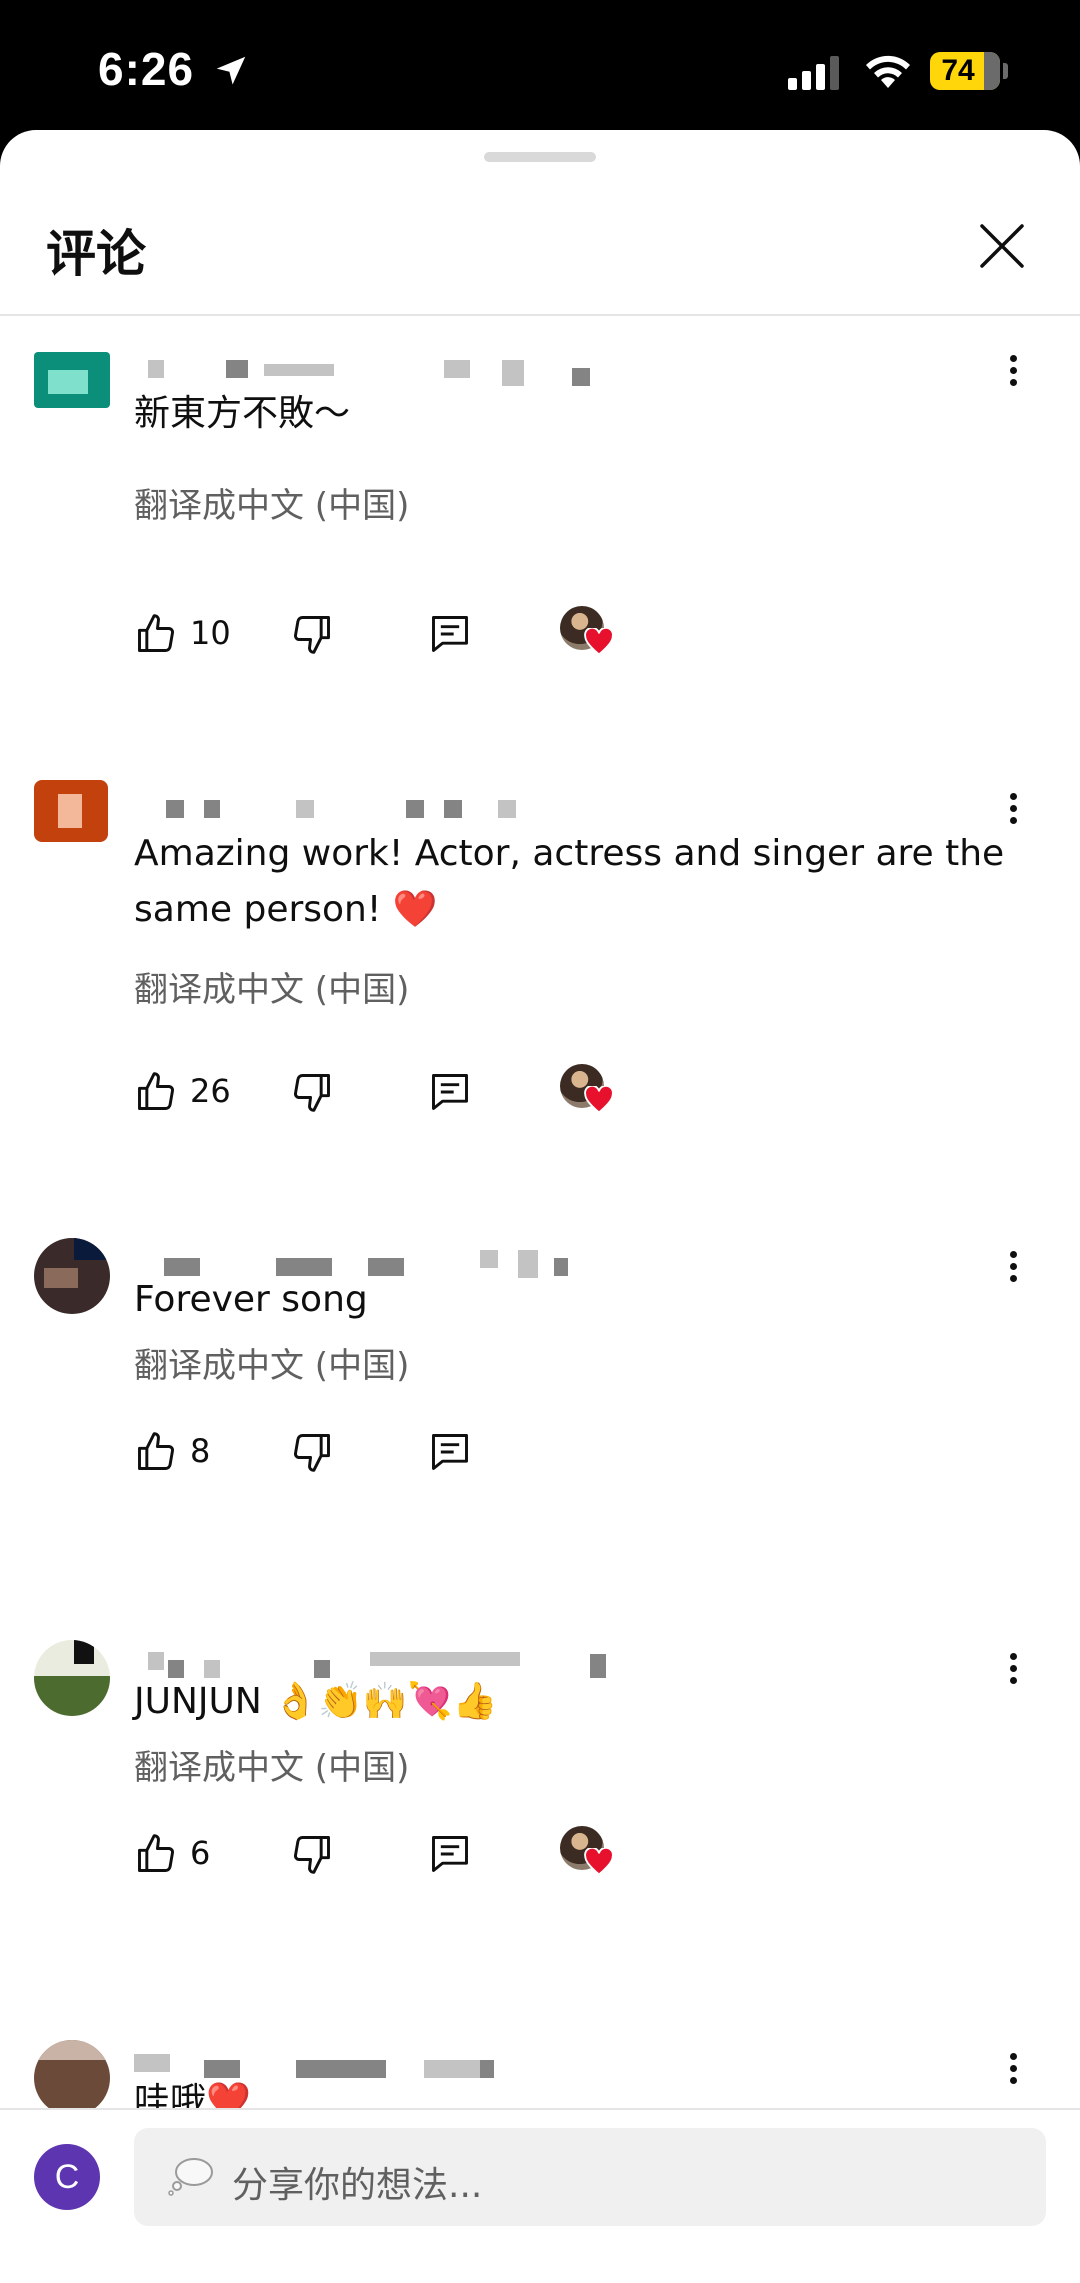 This screenshot has width=1080, height=2283. Describe the element at coordinates (316, 1701) in the screenshot. I see `comment-text: JUNJUN 👌👏🙌💘👍` at that location.